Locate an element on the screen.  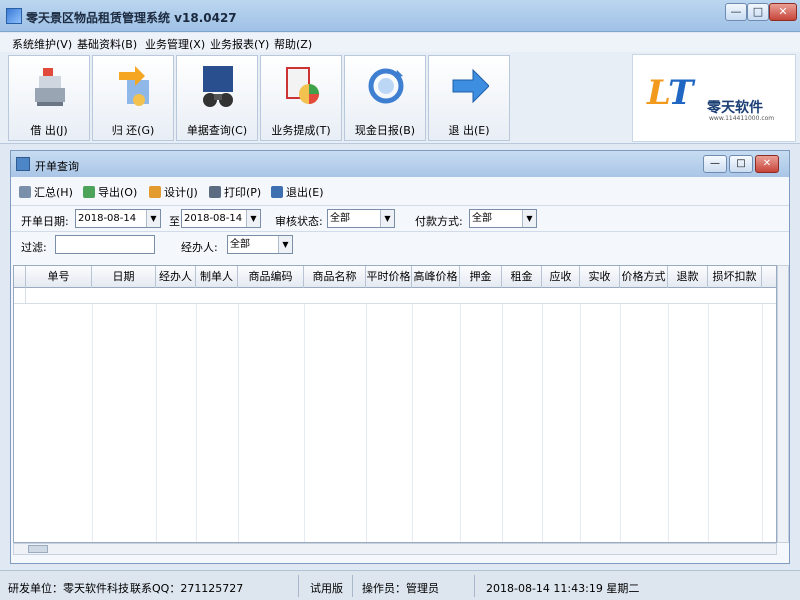
status-operator: 操作员：管理员 is located at coordinates (400, 588).